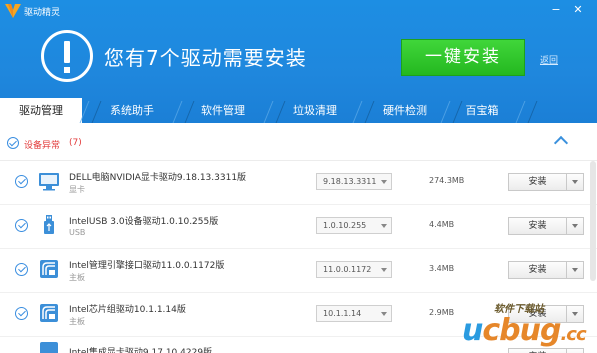  What do you see at coordinates (42, 13) in the screenshot?
I see `app-title: 驱动精灵` at bounding box center [42, 13].